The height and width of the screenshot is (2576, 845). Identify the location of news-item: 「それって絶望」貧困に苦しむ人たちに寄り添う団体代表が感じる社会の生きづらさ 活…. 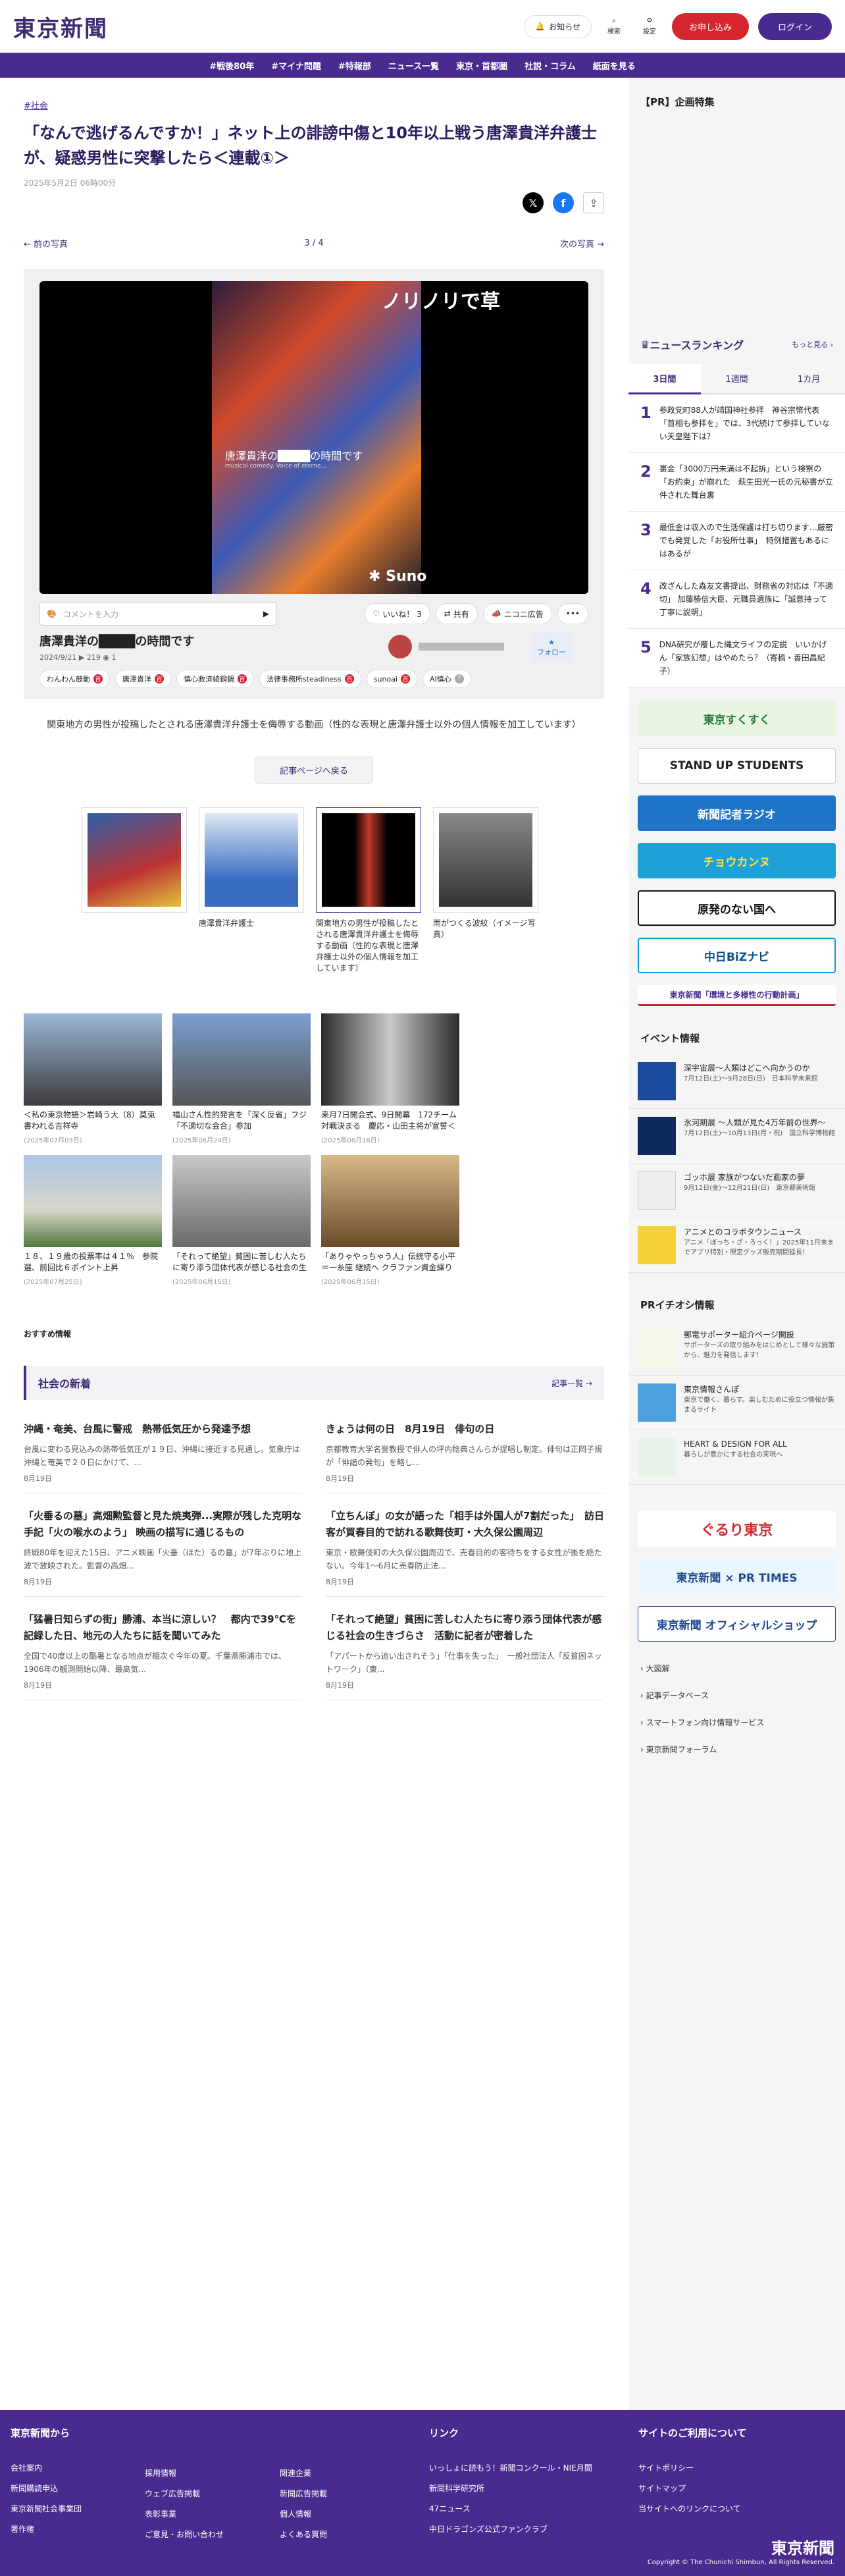
(465, 1648).